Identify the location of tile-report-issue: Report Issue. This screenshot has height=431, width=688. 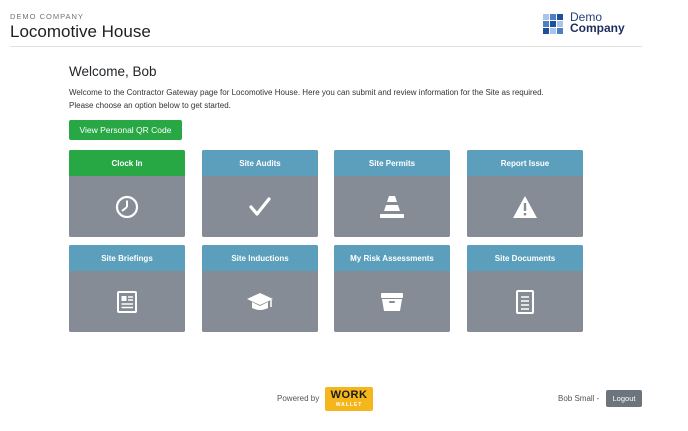
(525, 193).